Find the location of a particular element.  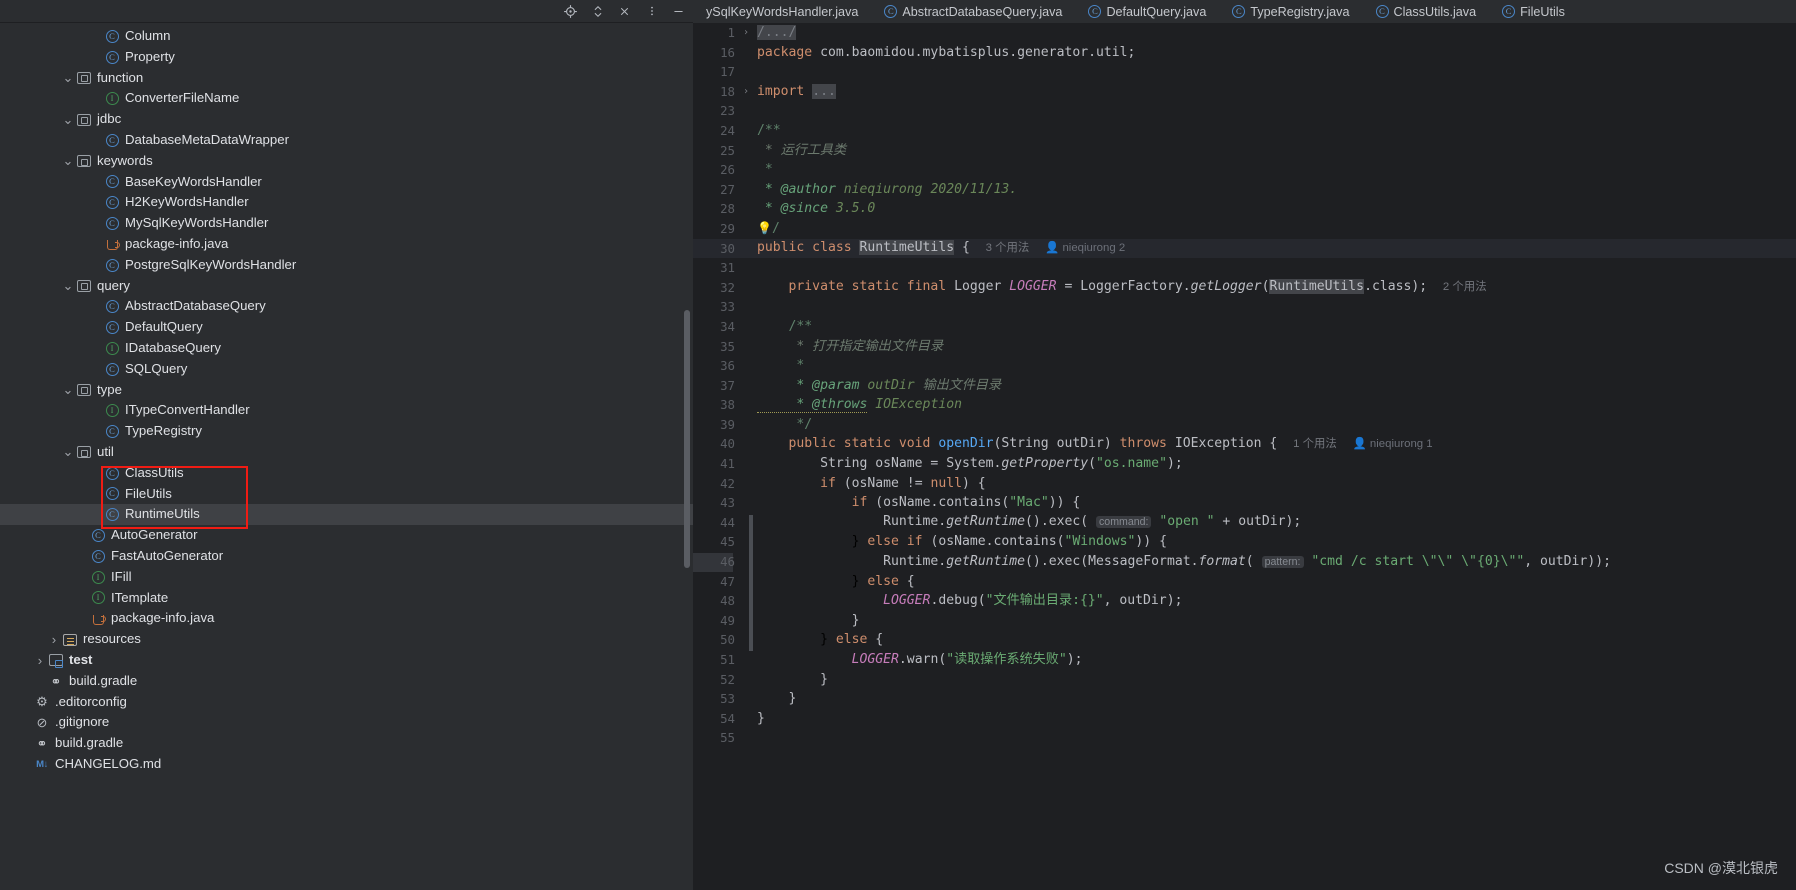

project-tree-scrollbar is located at coordinates (687, 439).